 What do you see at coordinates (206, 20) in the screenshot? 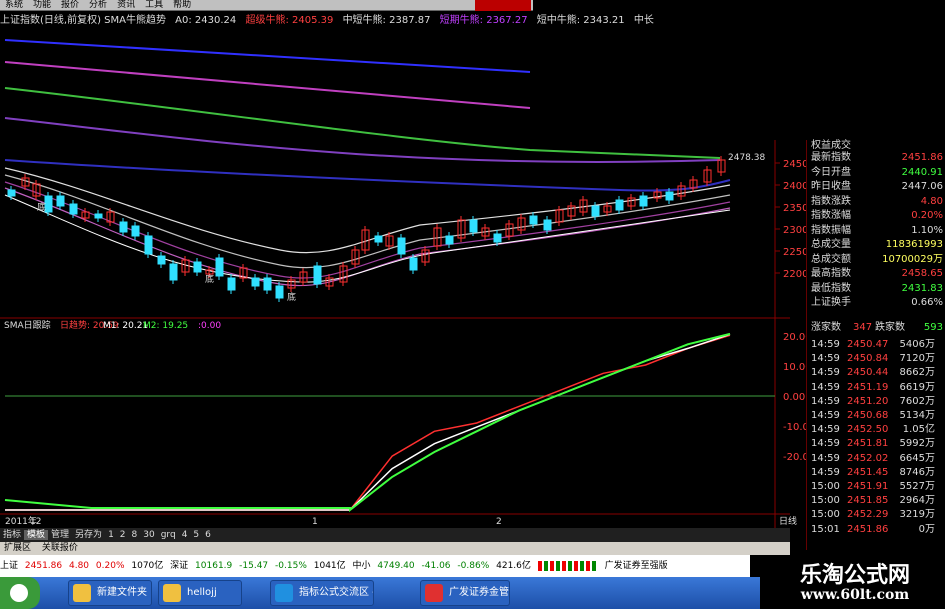
I see `a0-value: A0: 2430.24` at bounding box center [206, 20].